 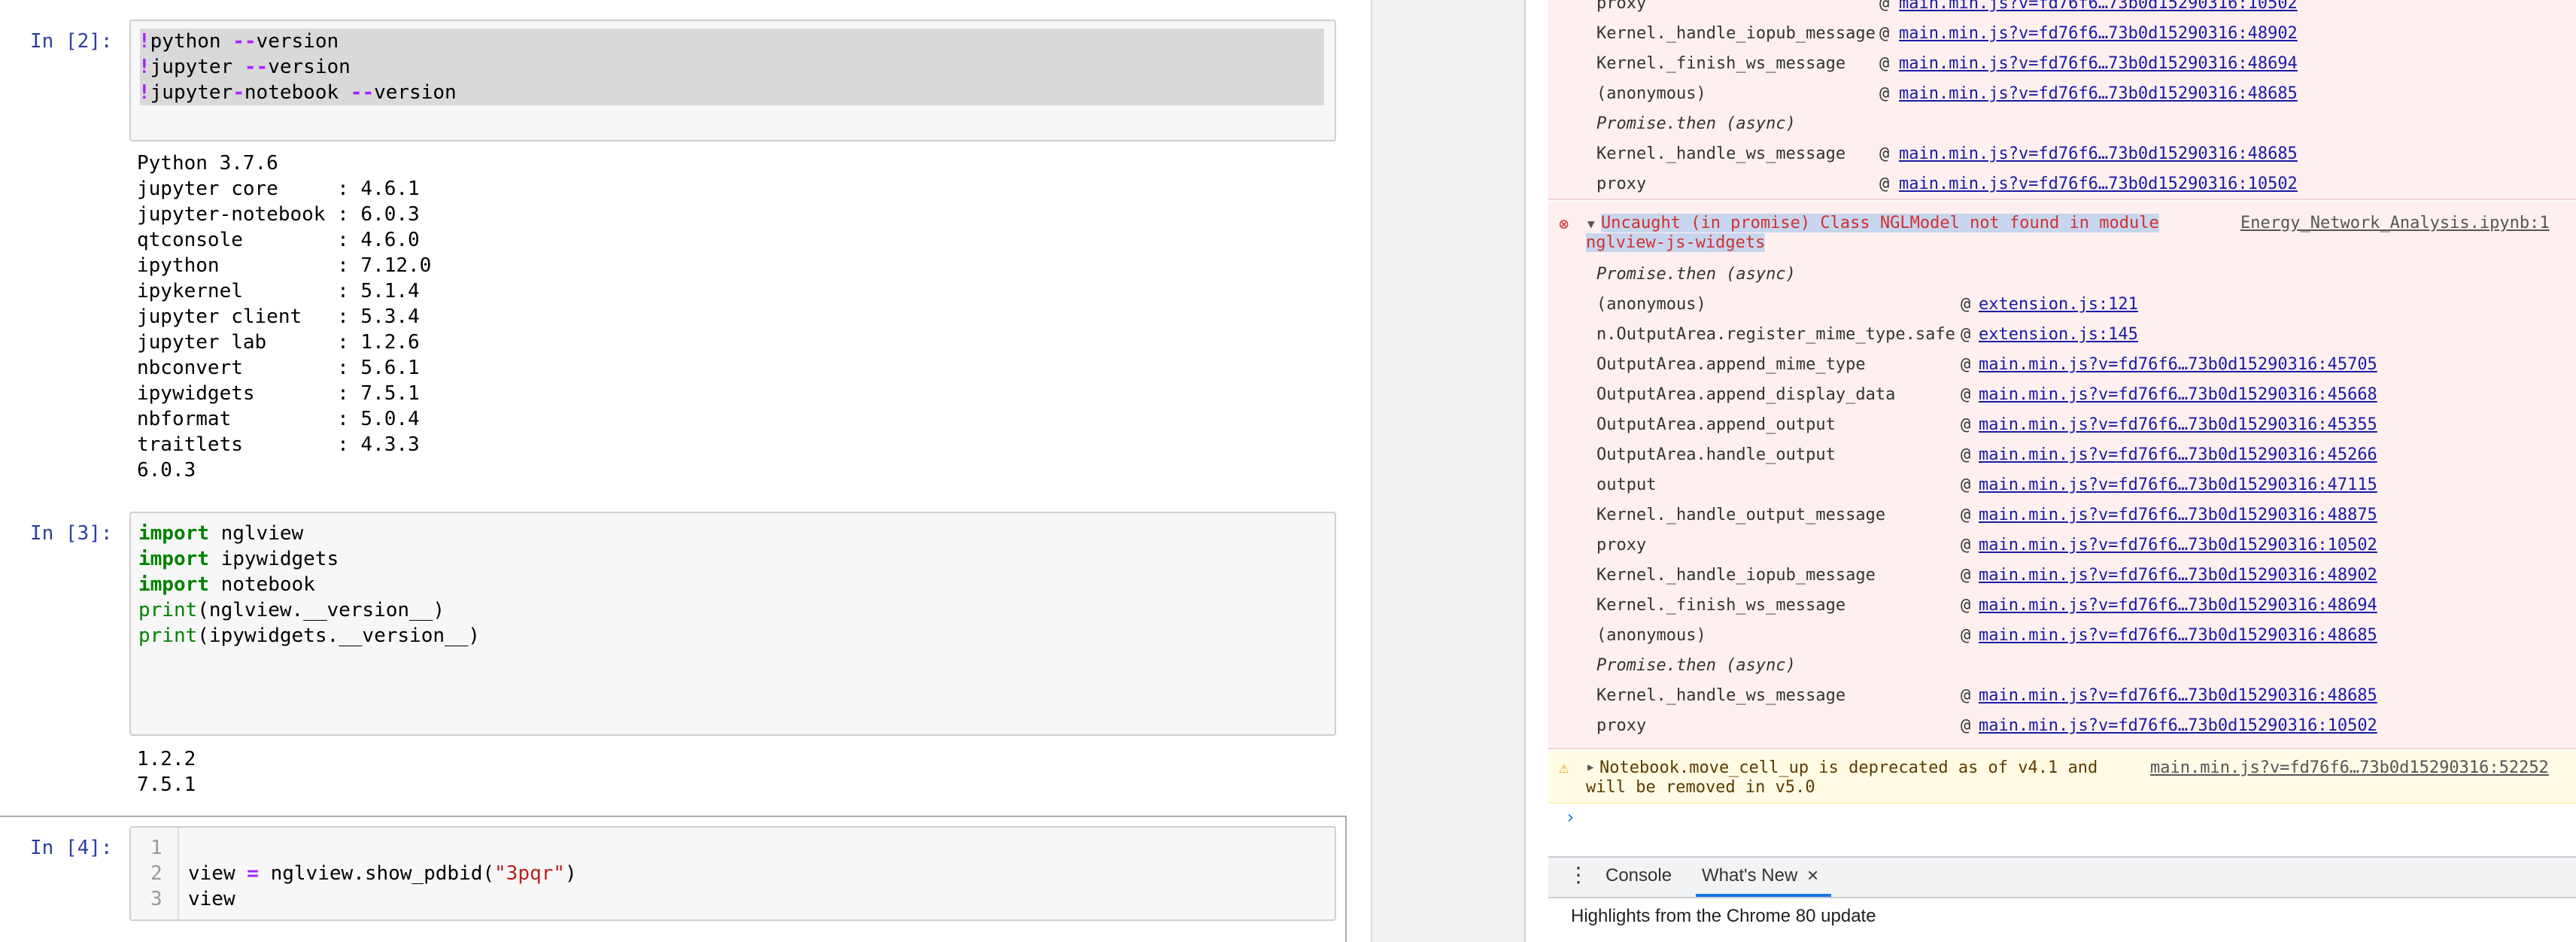 I want to click on close-icon: ×, so click(x=1813, y=875).